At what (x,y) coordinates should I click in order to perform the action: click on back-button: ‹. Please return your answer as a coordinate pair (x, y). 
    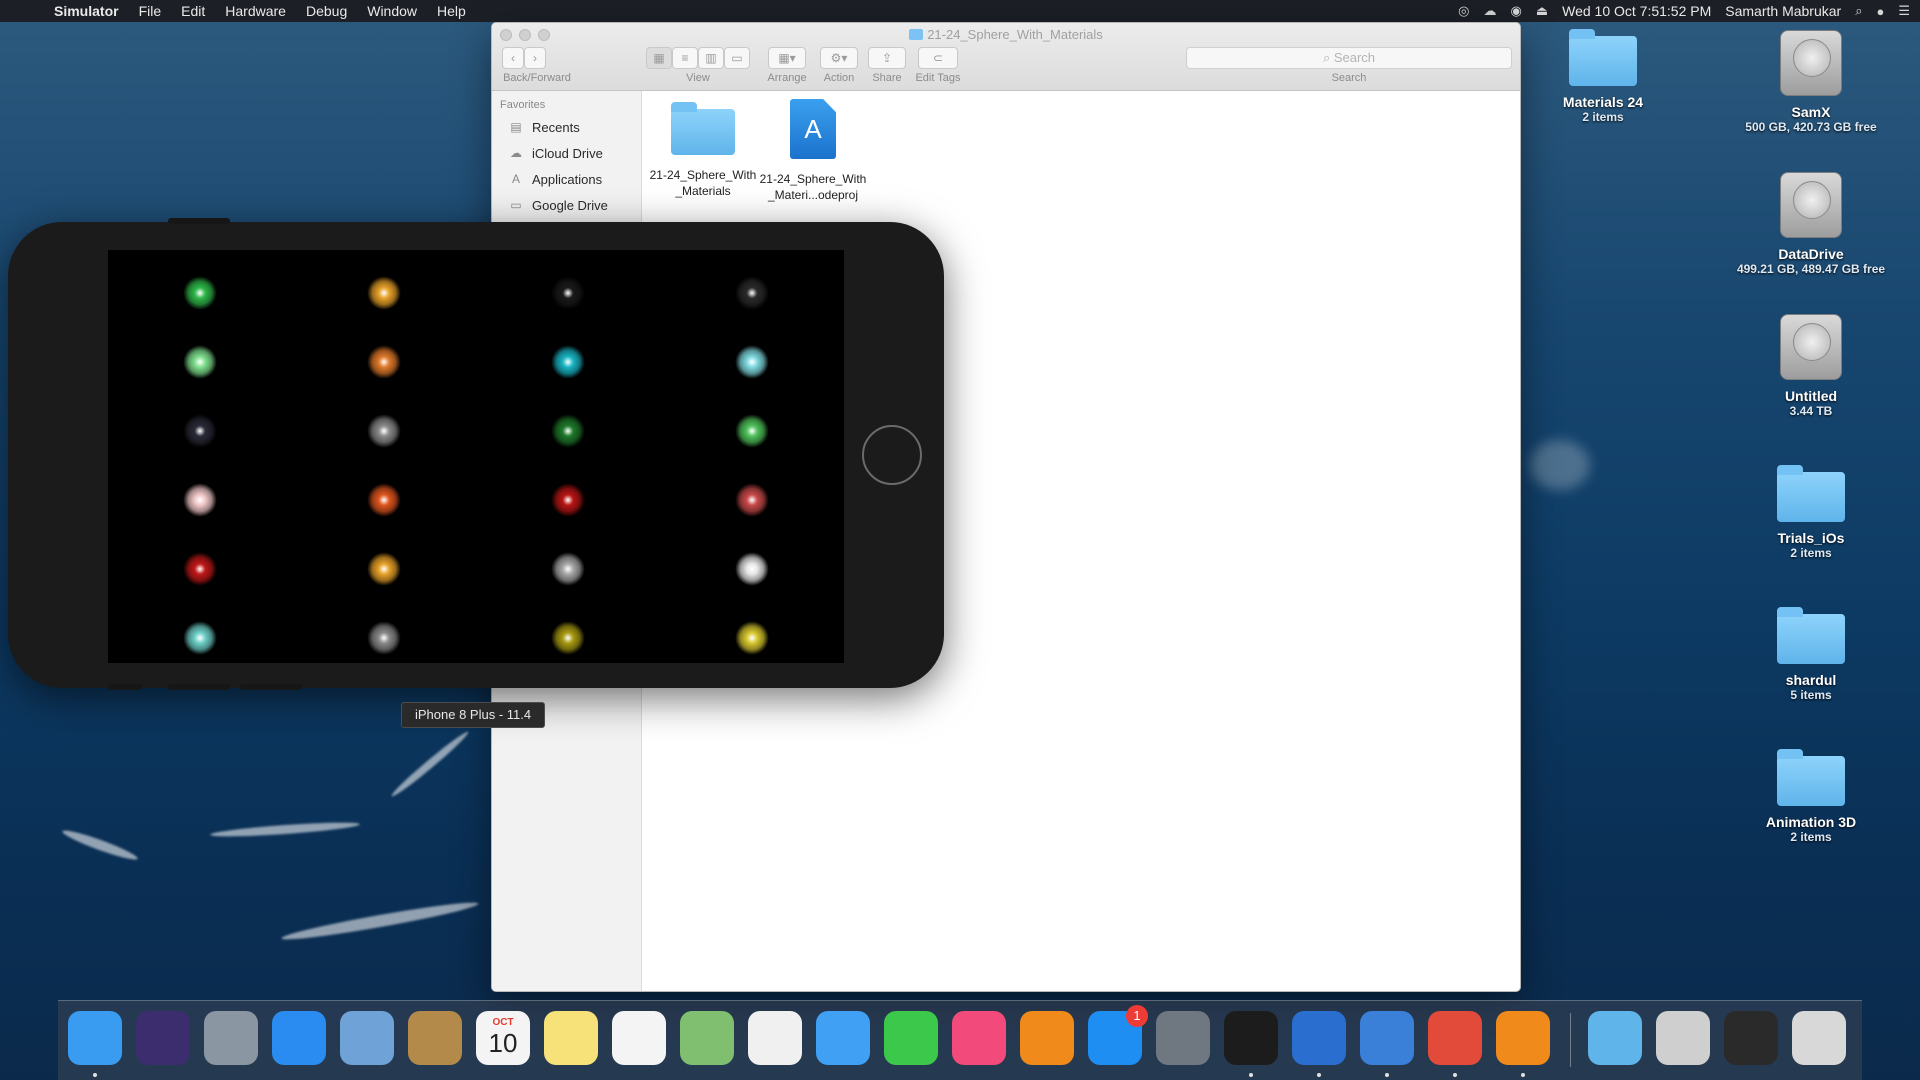
    Looking at the image, I should click on (513, 58).